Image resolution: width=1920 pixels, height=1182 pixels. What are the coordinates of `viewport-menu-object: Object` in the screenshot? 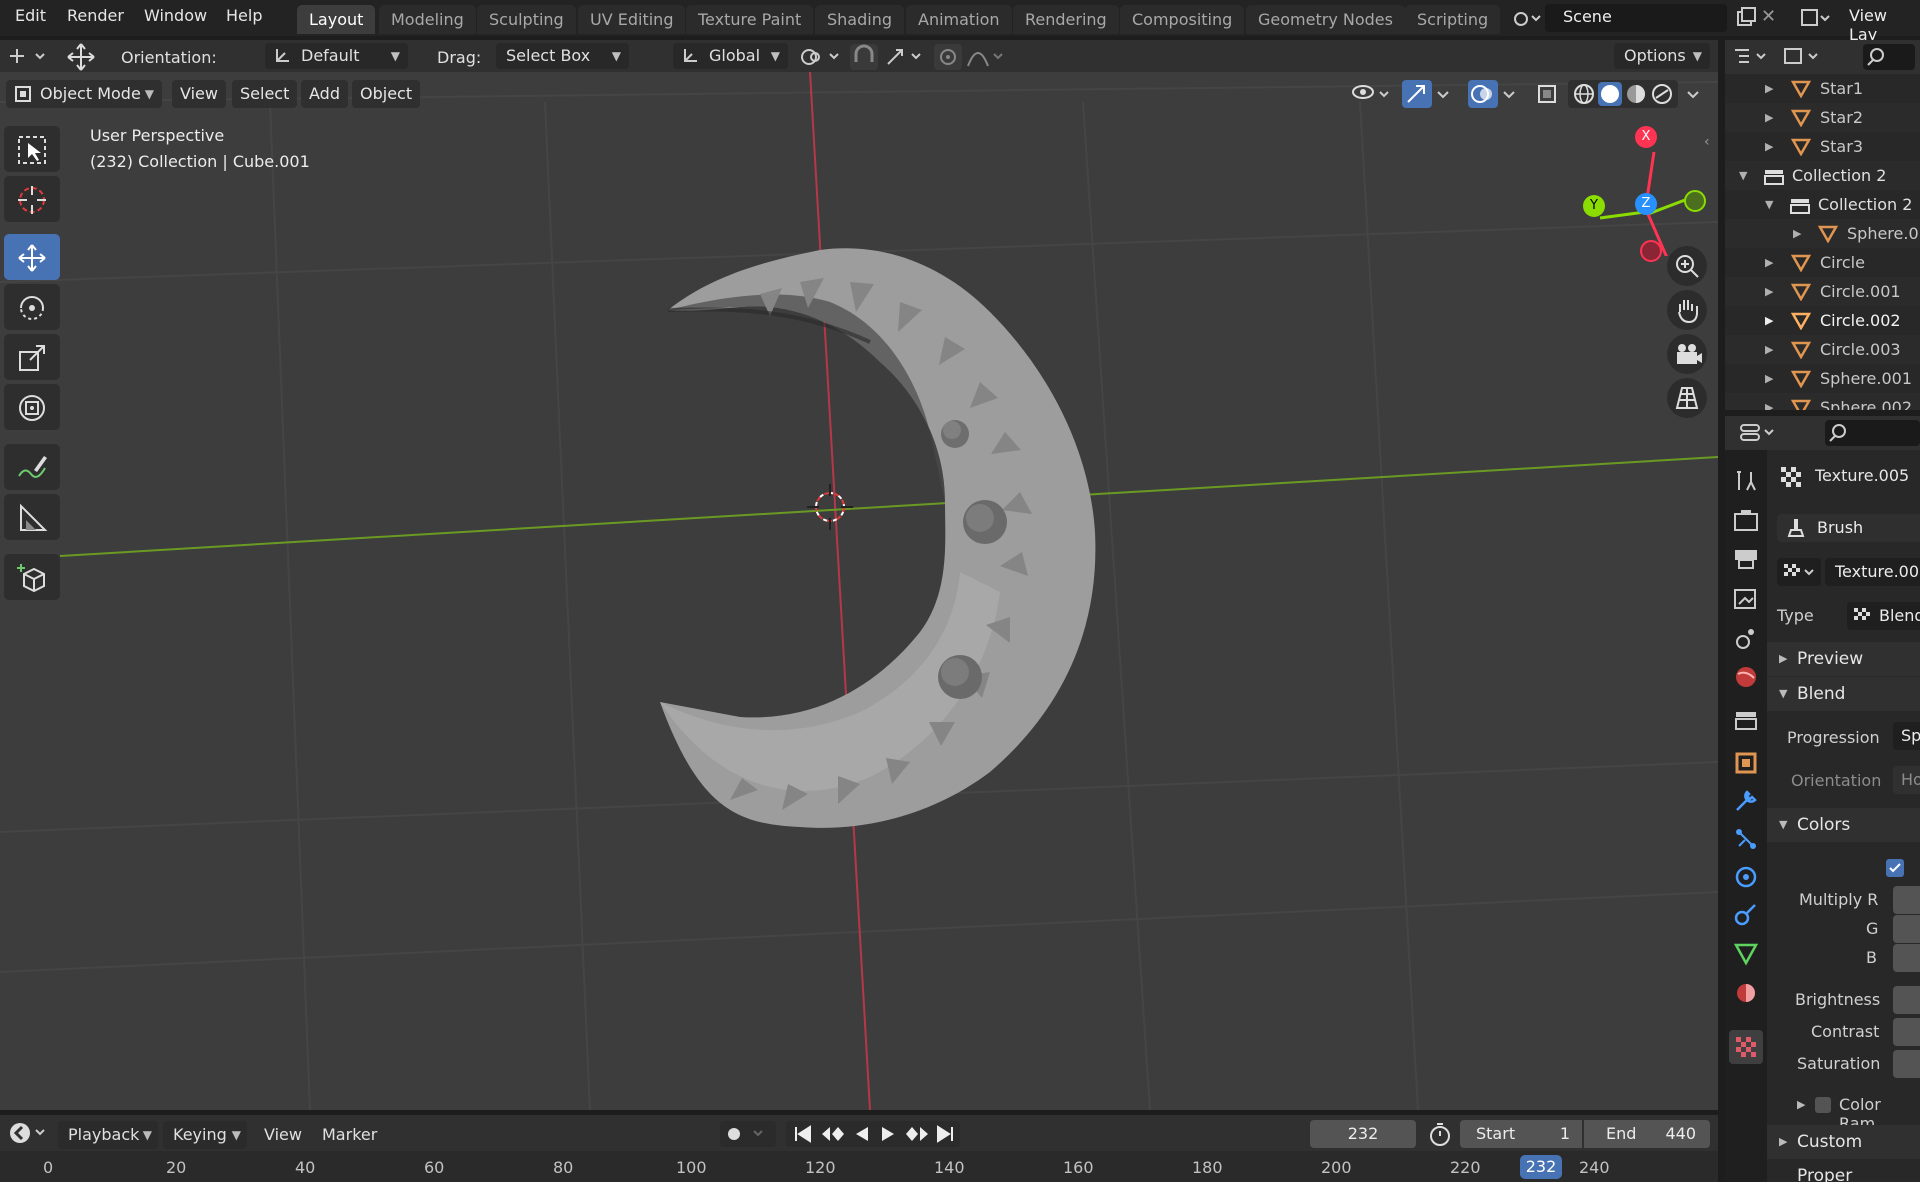 It's located at (386, 94).